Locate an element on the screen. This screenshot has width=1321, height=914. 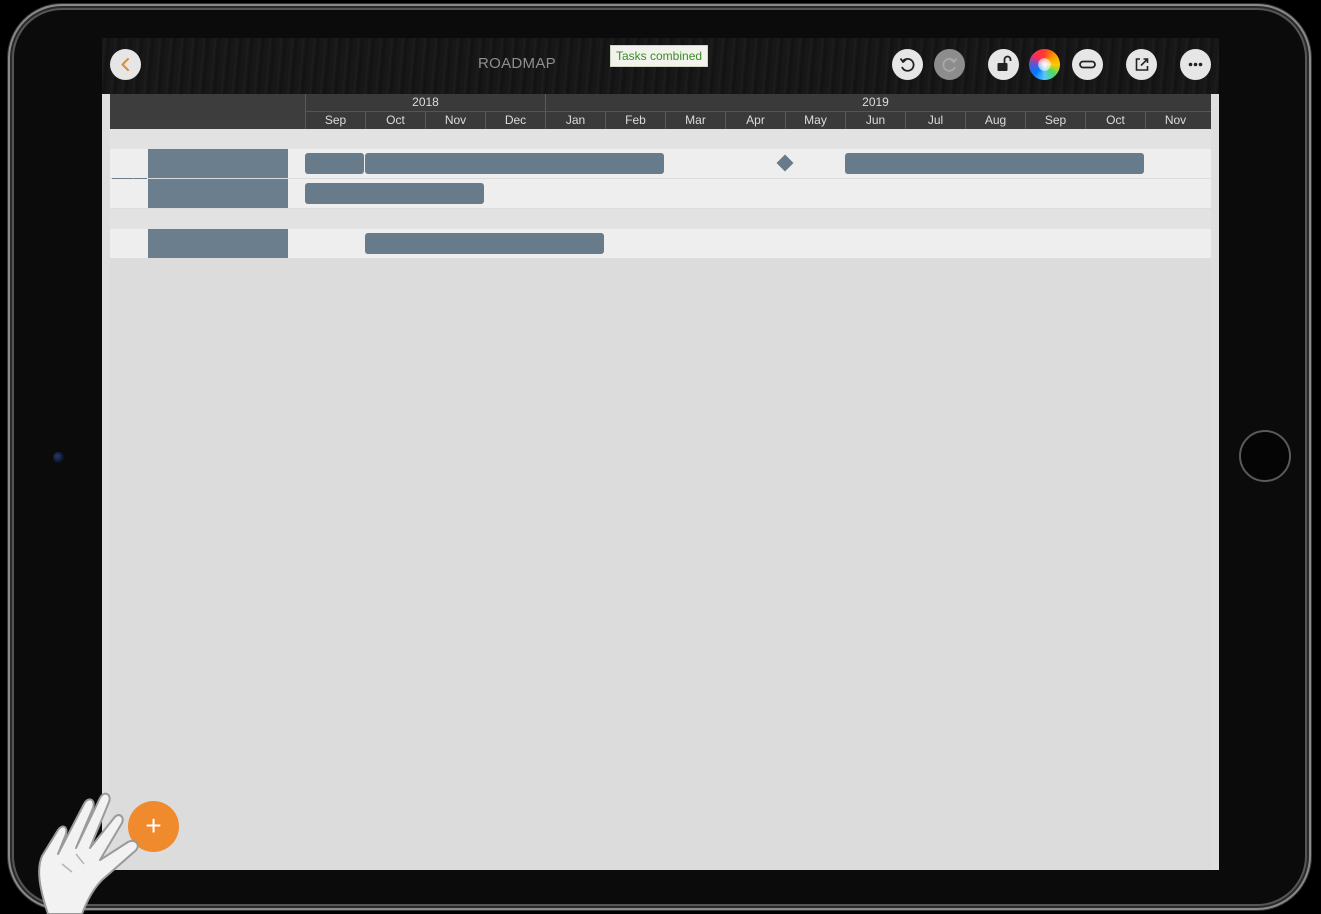
month-label: Dec is located at coordinates (515, 120).